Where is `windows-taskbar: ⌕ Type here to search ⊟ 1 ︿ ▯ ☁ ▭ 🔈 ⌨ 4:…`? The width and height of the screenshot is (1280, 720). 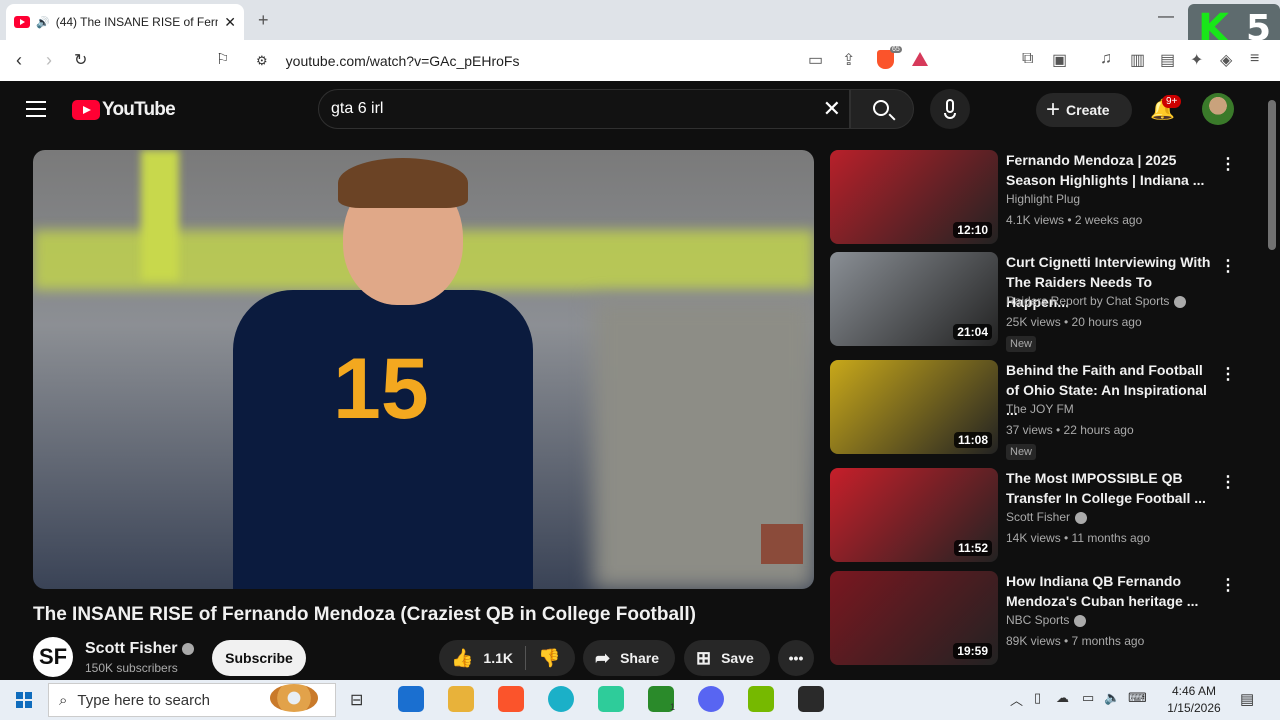
windows-taskbar: ⌕ Type here to search ⊟ 1 ︿ ▯ ☁ ▭ 🔈 ⌨ 4:… is located at coordinates (640, 700).